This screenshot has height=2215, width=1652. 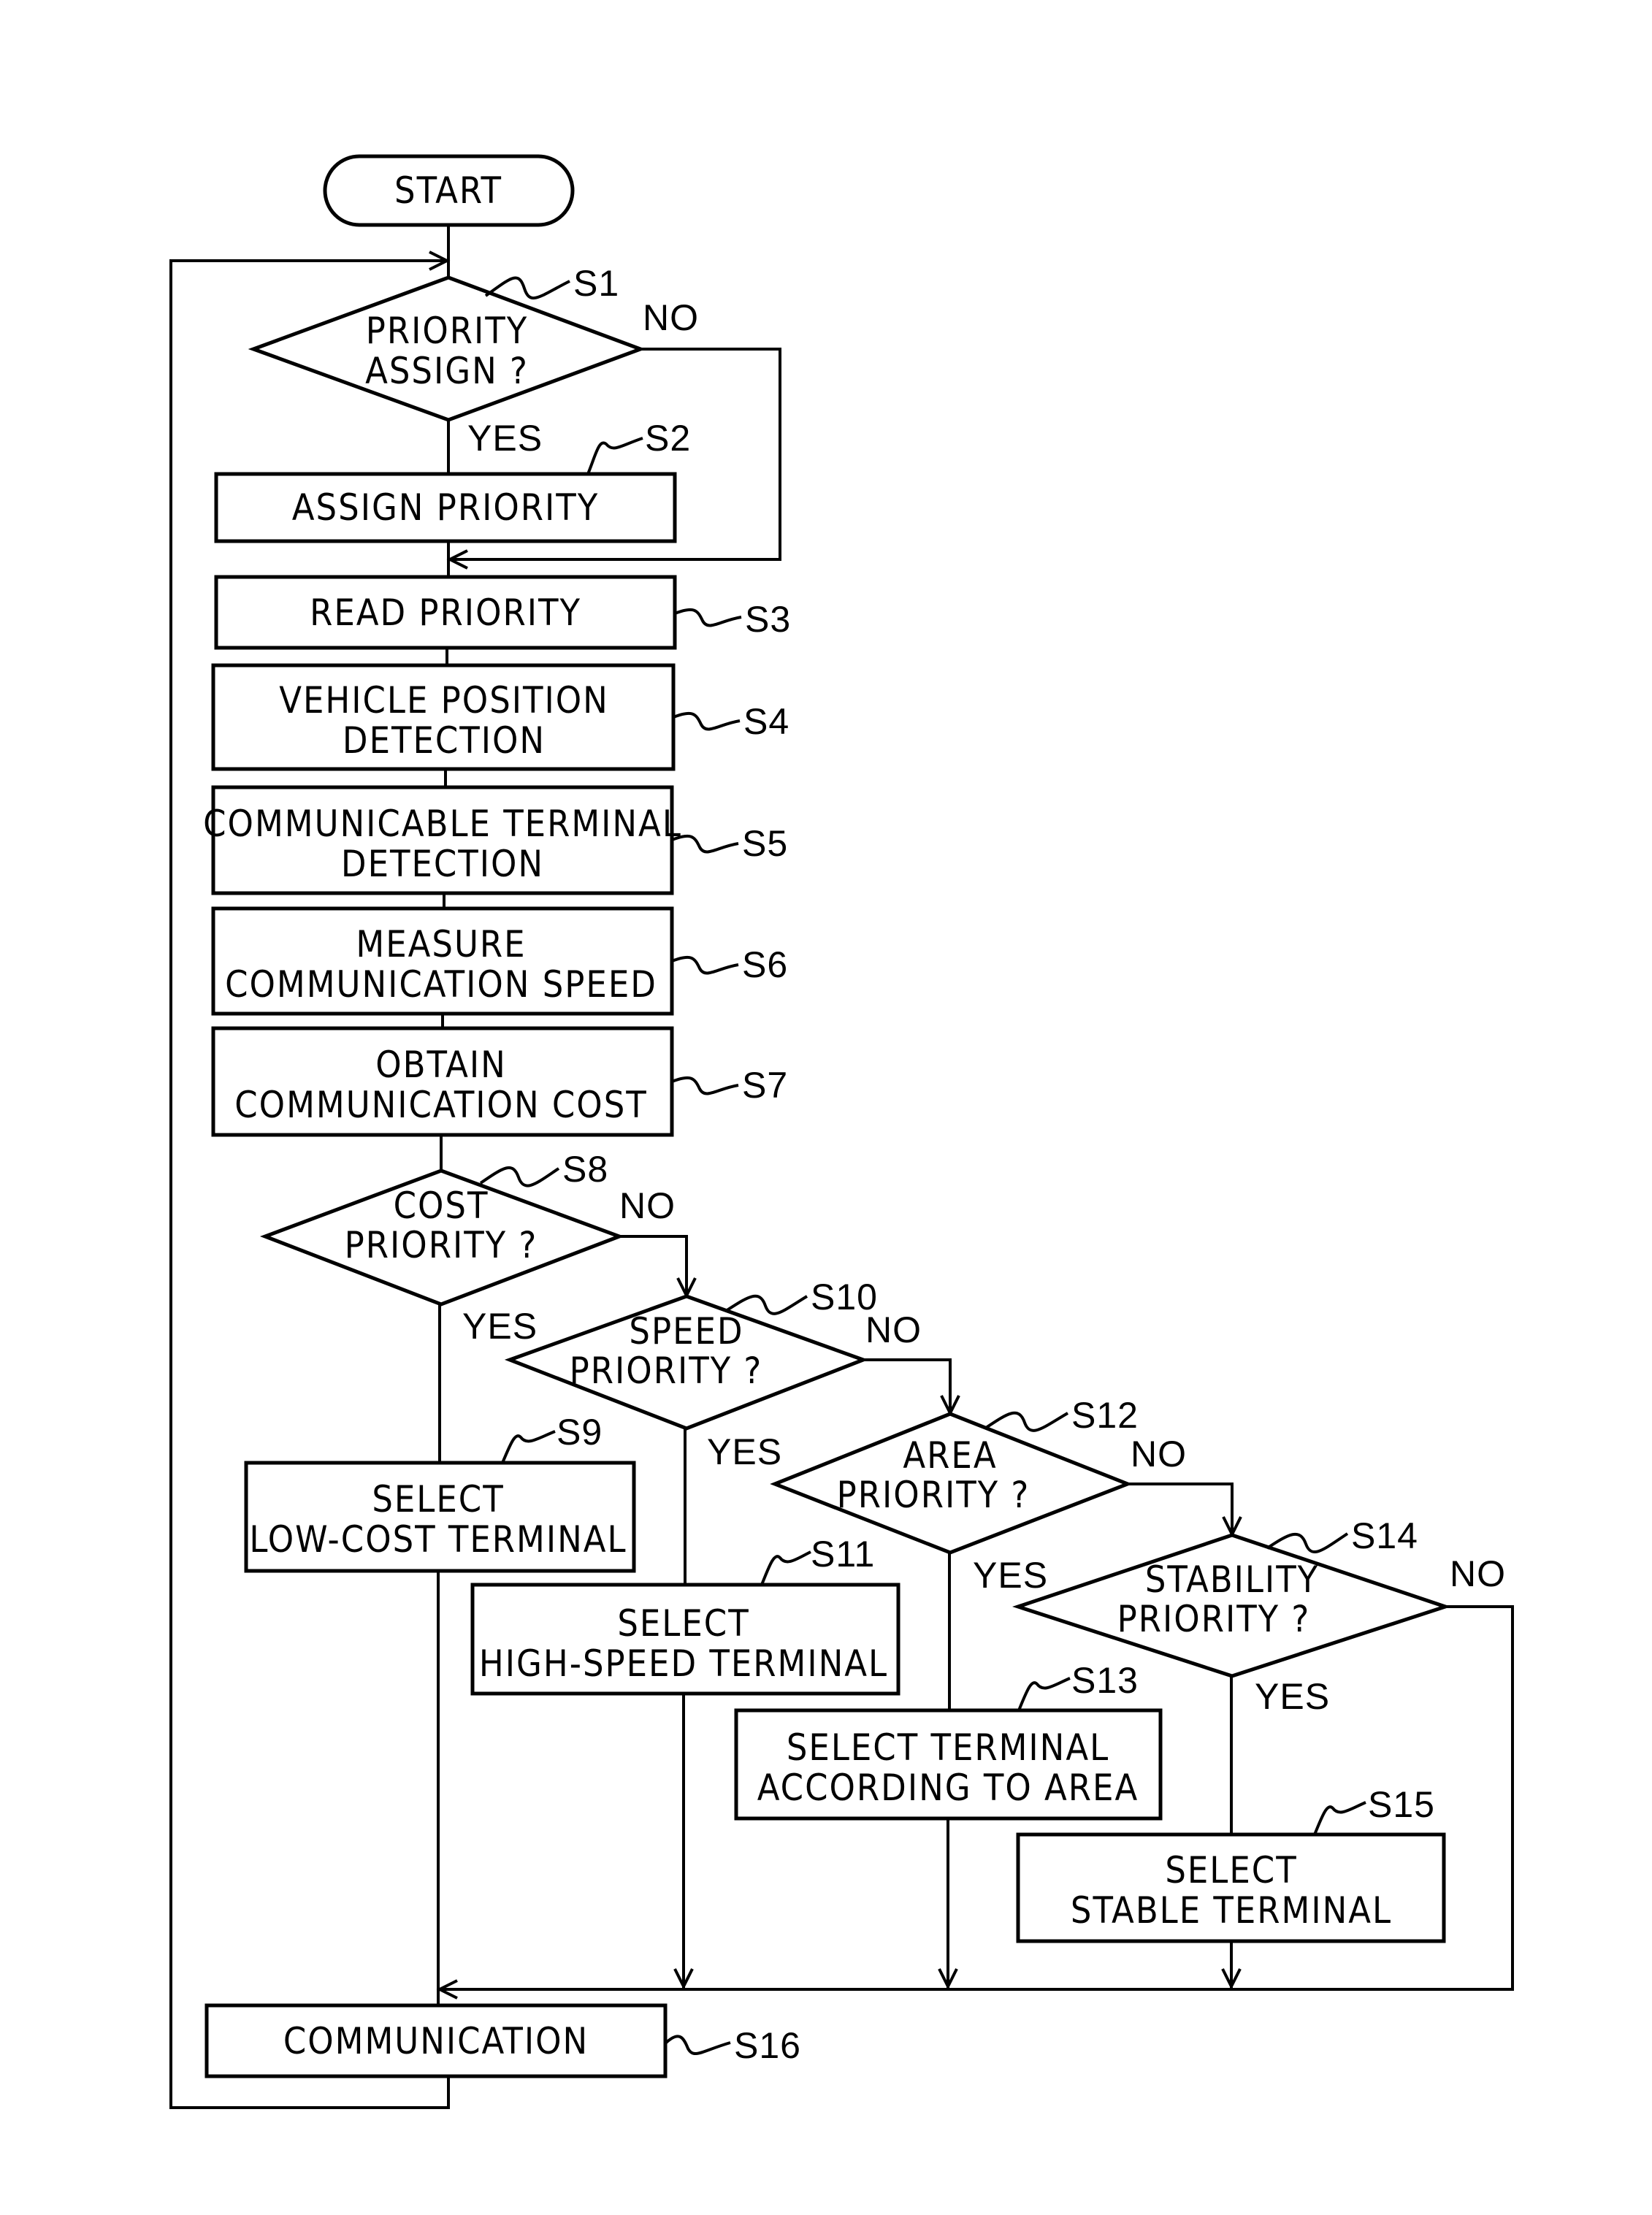 I want to click on process-s7: OBTAIN COMMUNICATION COST, so click(x=442, y=1082).